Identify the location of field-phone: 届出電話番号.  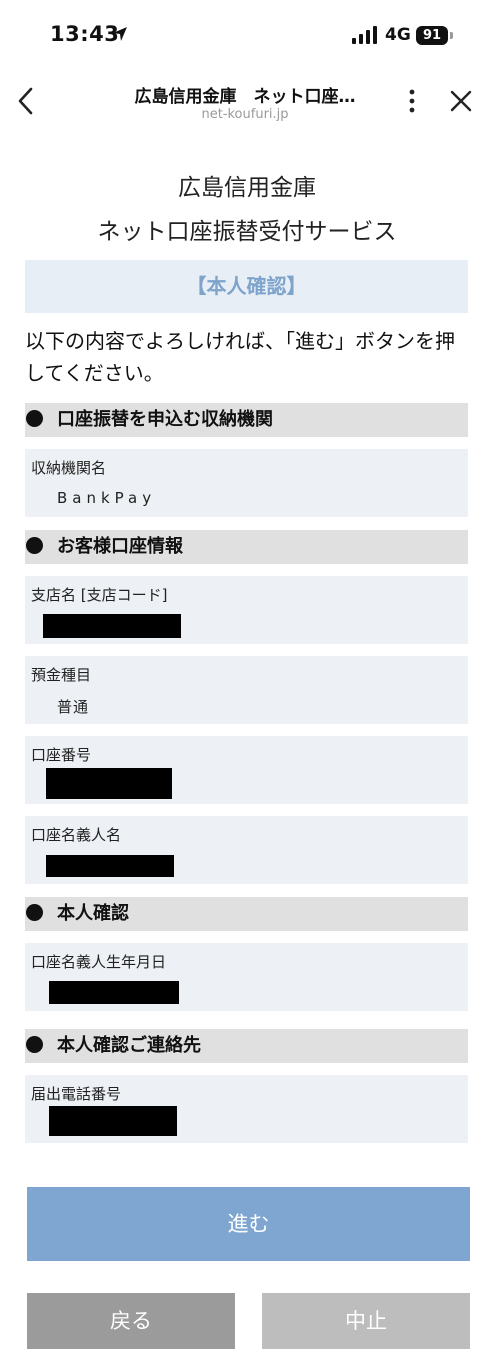
(246, 1109).